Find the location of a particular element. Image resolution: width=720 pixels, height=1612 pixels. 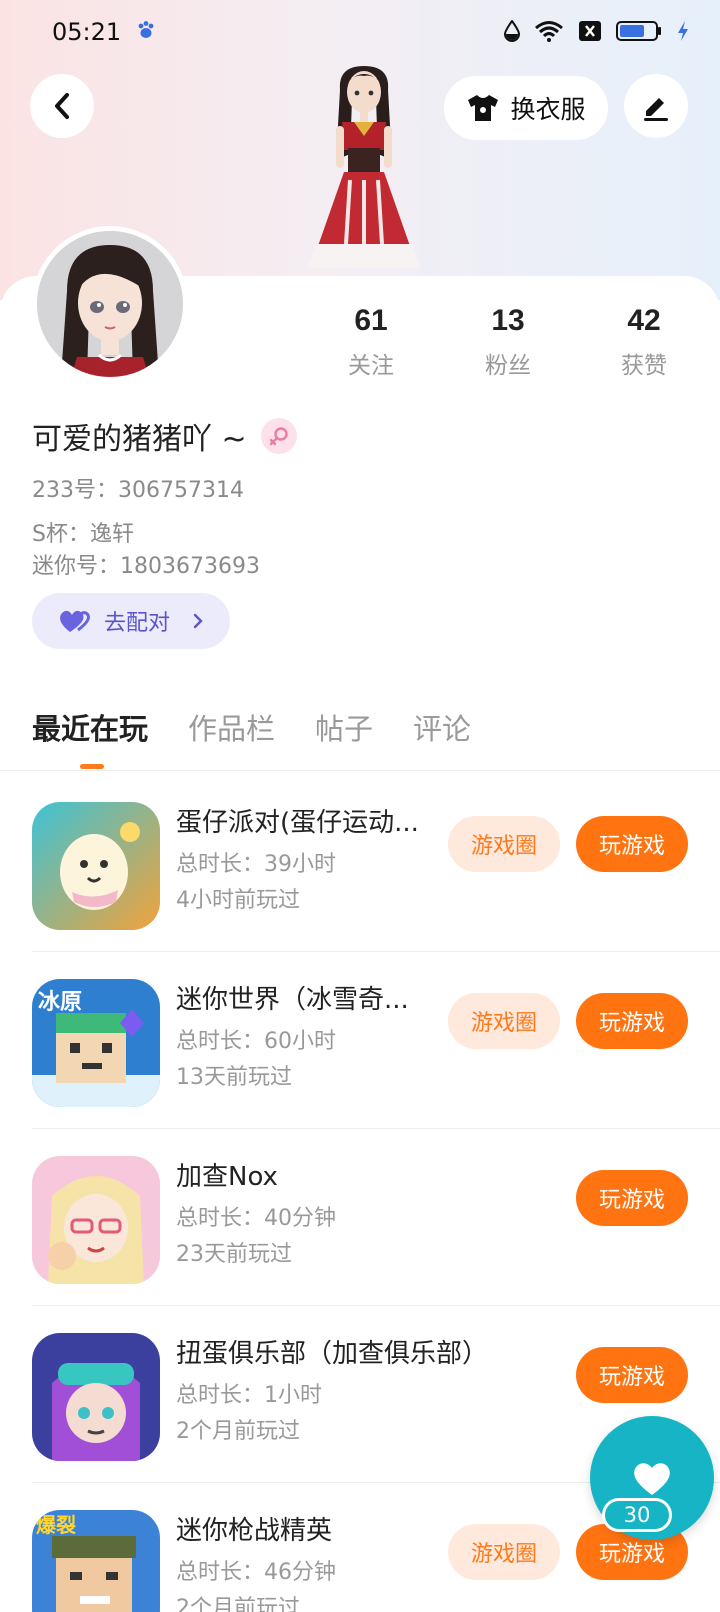

change-outfit-label: 换衣服 is located at coordinates (548, 109).